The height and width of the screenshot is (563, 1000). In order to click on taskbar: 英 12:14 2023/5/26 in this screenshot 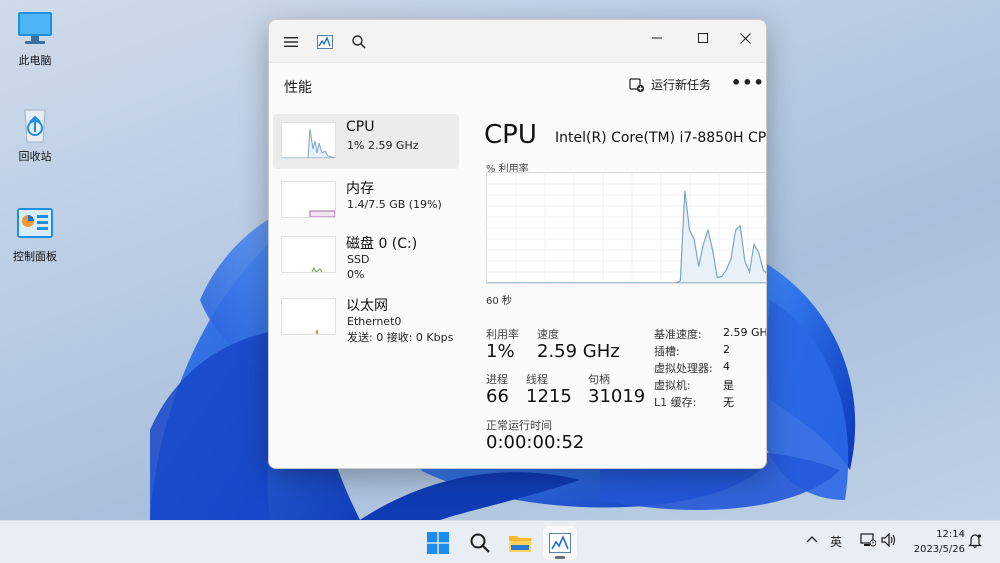, I will do `click(500, 541)`.